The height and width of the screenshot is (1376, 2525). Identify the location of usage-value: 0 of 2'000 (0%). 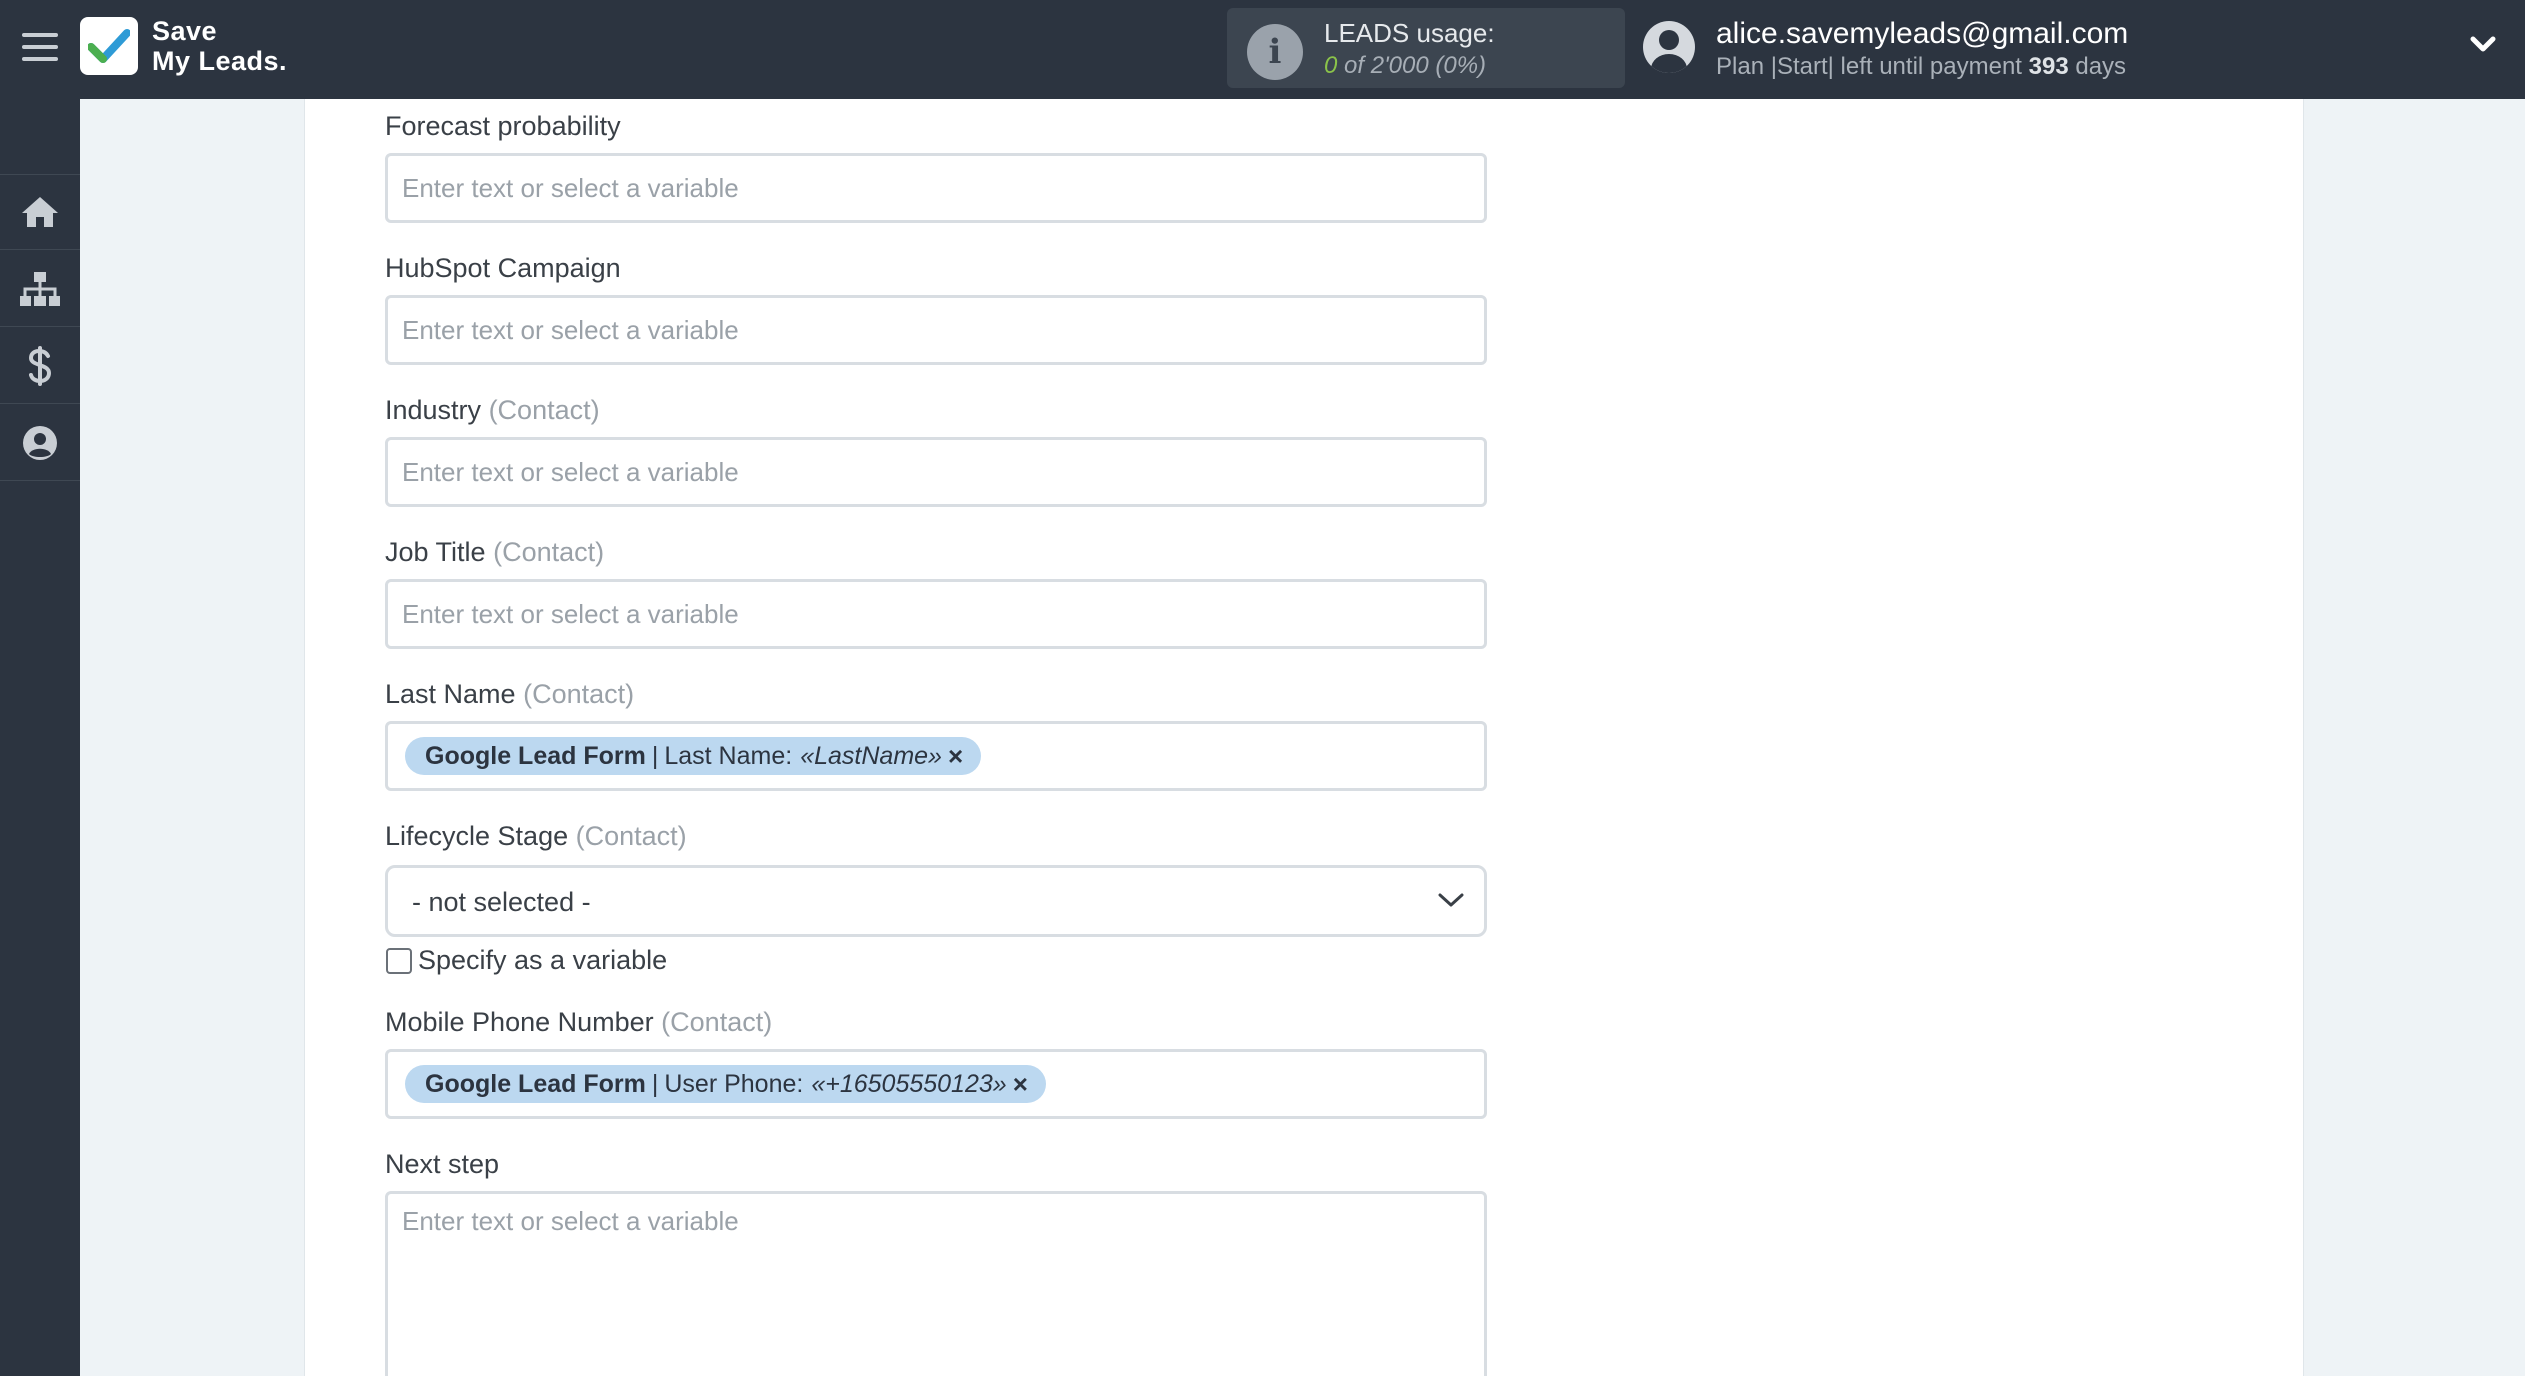
(1405, 65).